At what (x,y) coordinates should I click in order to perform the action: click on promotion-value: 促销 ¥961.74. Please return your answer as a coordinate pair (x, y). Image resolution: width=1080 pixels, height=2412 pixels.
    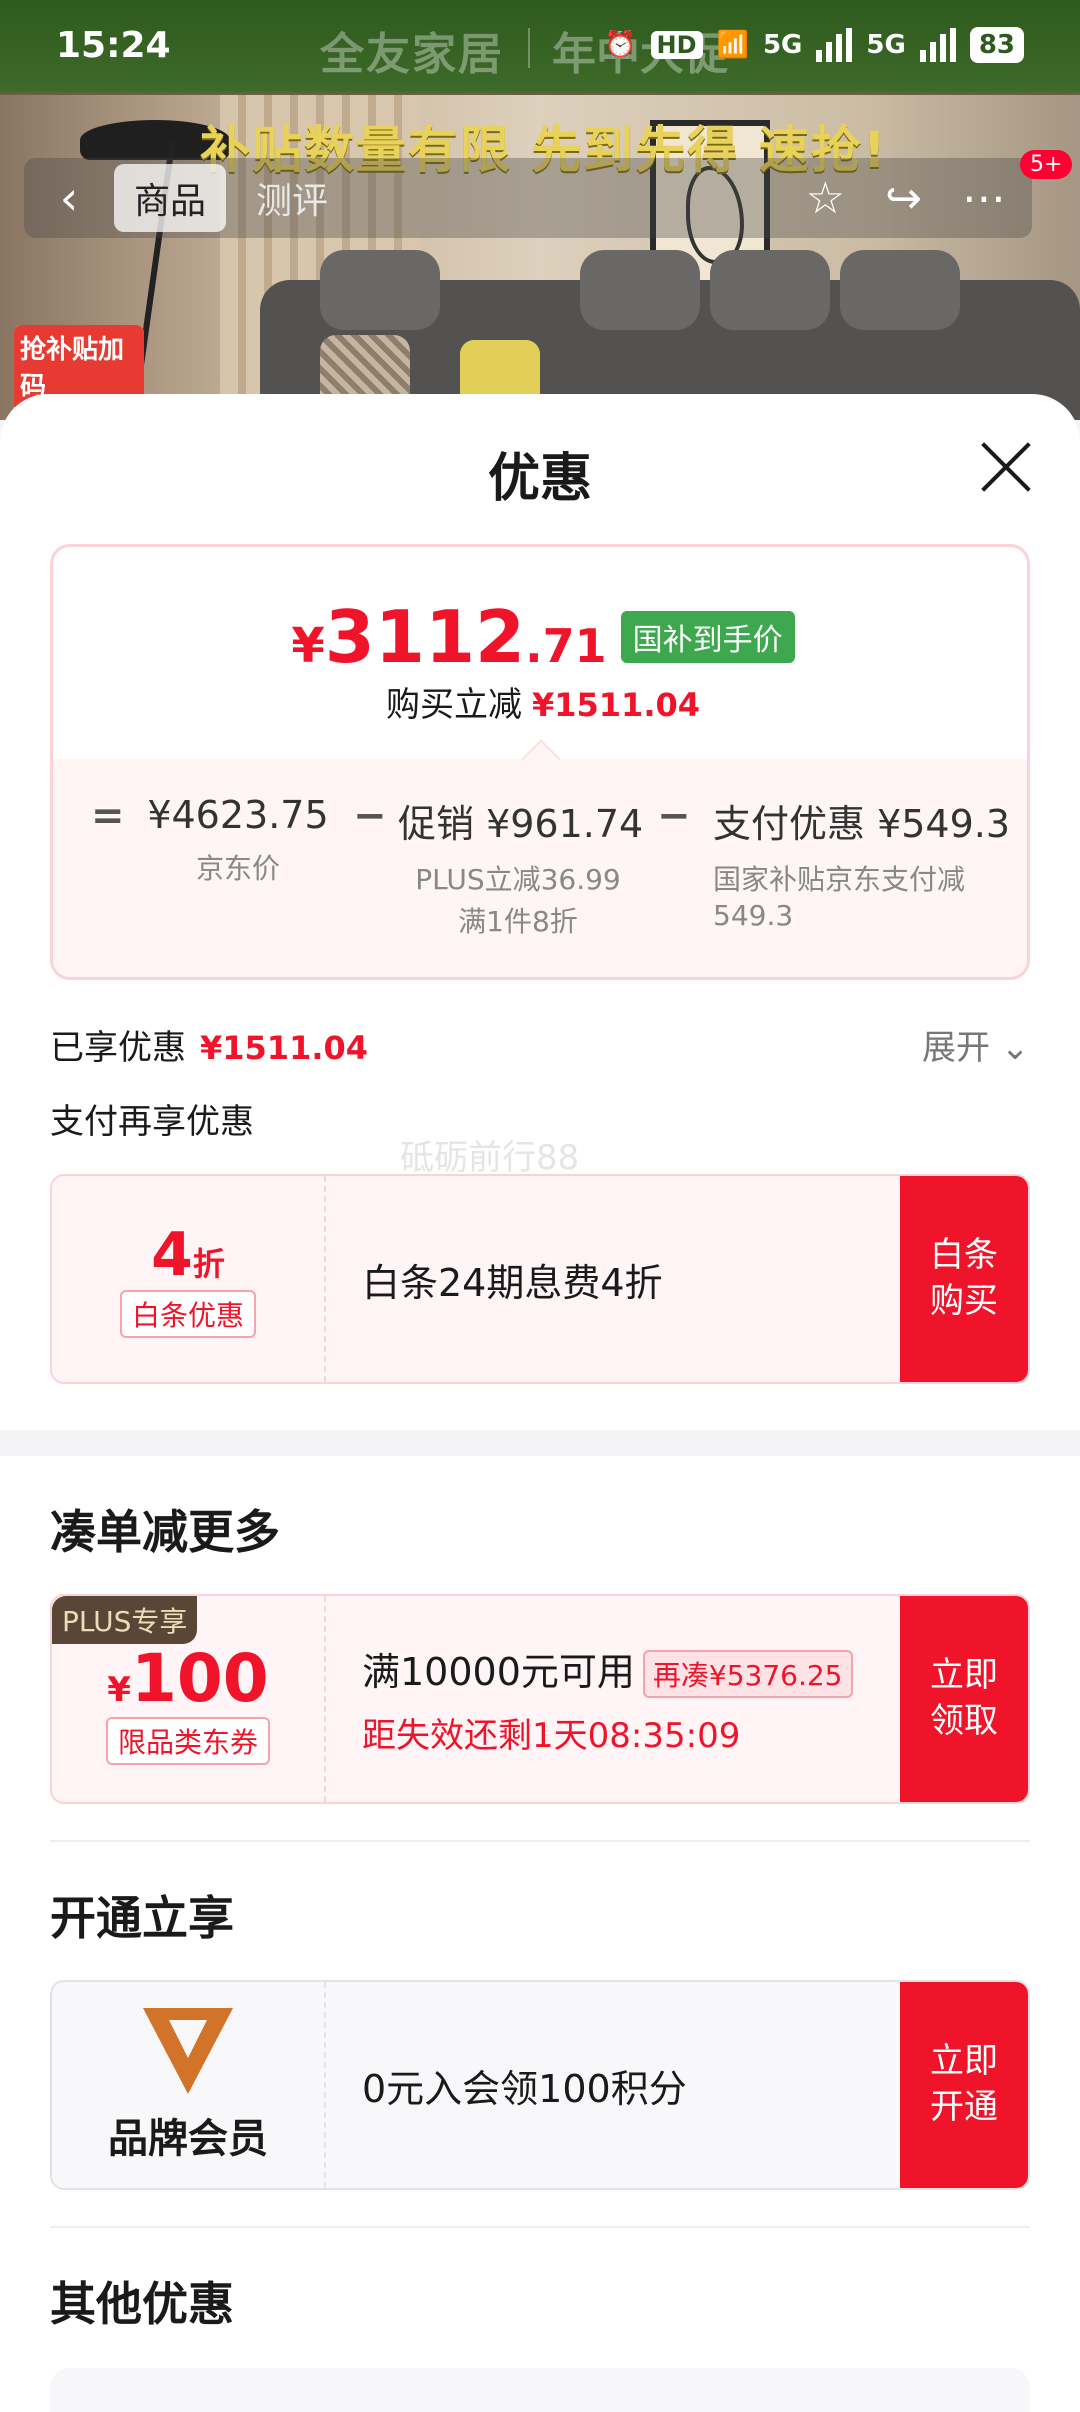
    Looking at the image, I should click on (521, 824).